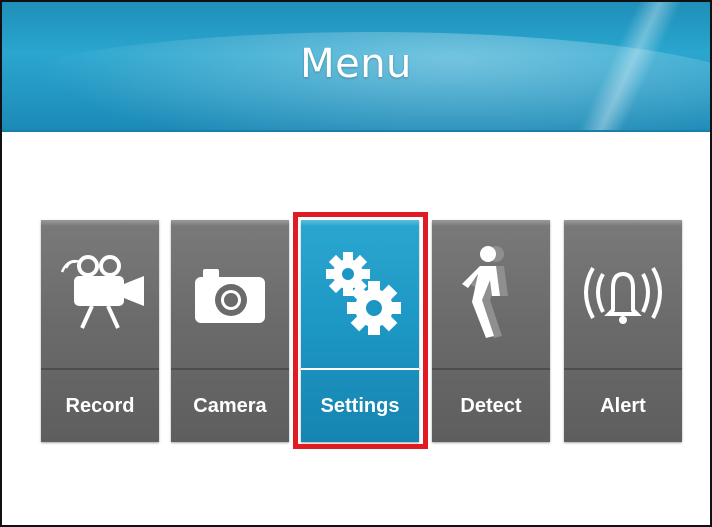 The width and height of the screenshot is (712, 527). What do you see at coordinates (360, 292) in the screenshot?
I see `gears-icon` at bounding box center [360, 292].